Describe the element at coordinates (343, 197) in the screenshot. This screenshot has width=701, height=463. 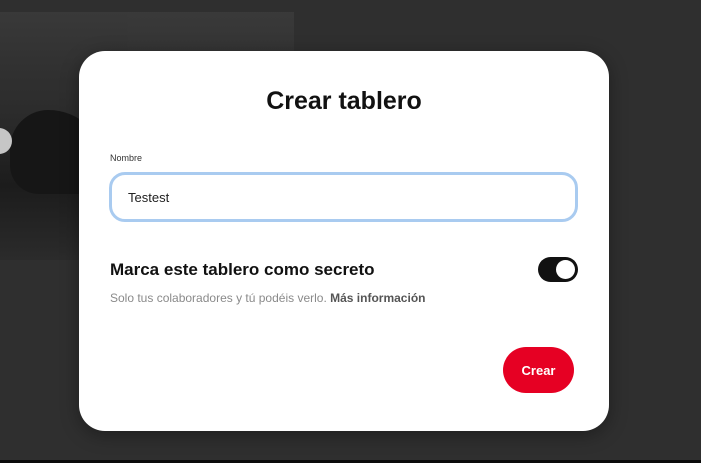
I see `board-name-input` at that location.